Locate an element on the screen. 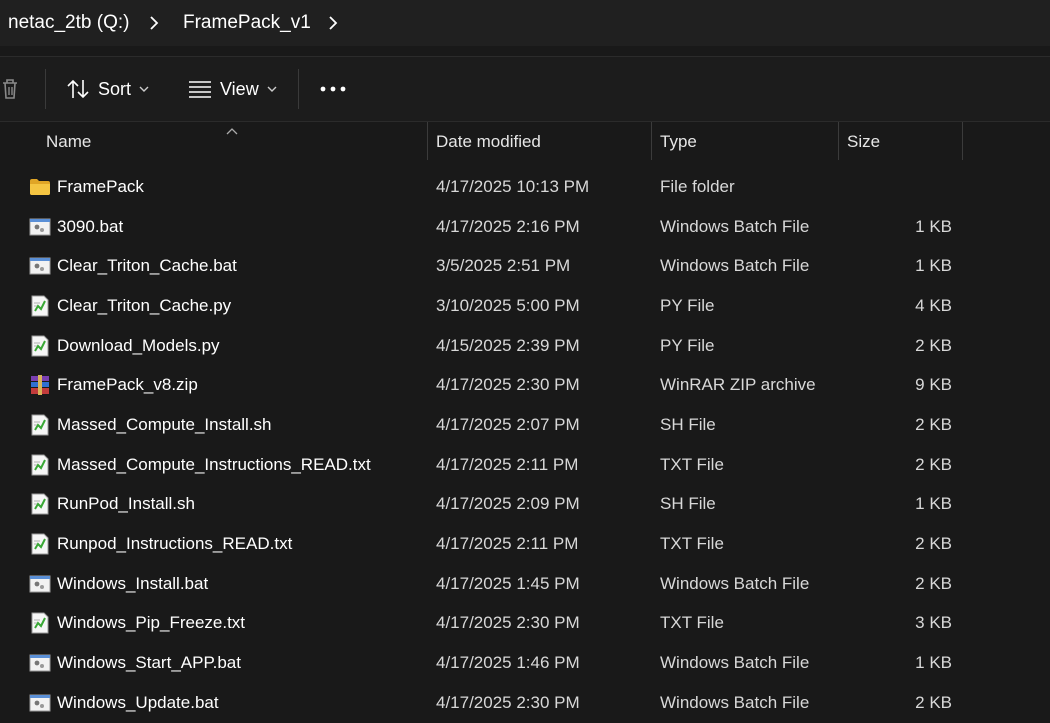  file-size is located at coordinates (896, 187).